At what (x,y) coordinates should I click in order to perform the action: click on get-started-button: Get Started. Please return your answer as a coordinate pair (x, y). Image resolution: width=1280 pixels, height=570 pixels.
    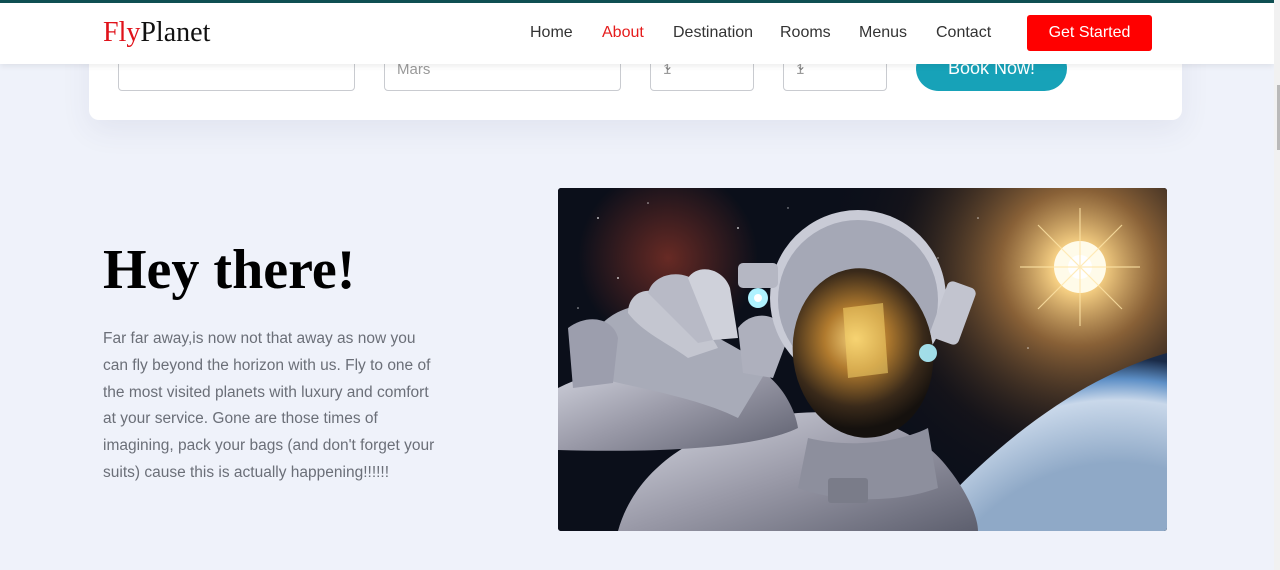
    Looking at the image, I should click on (1089, 33).